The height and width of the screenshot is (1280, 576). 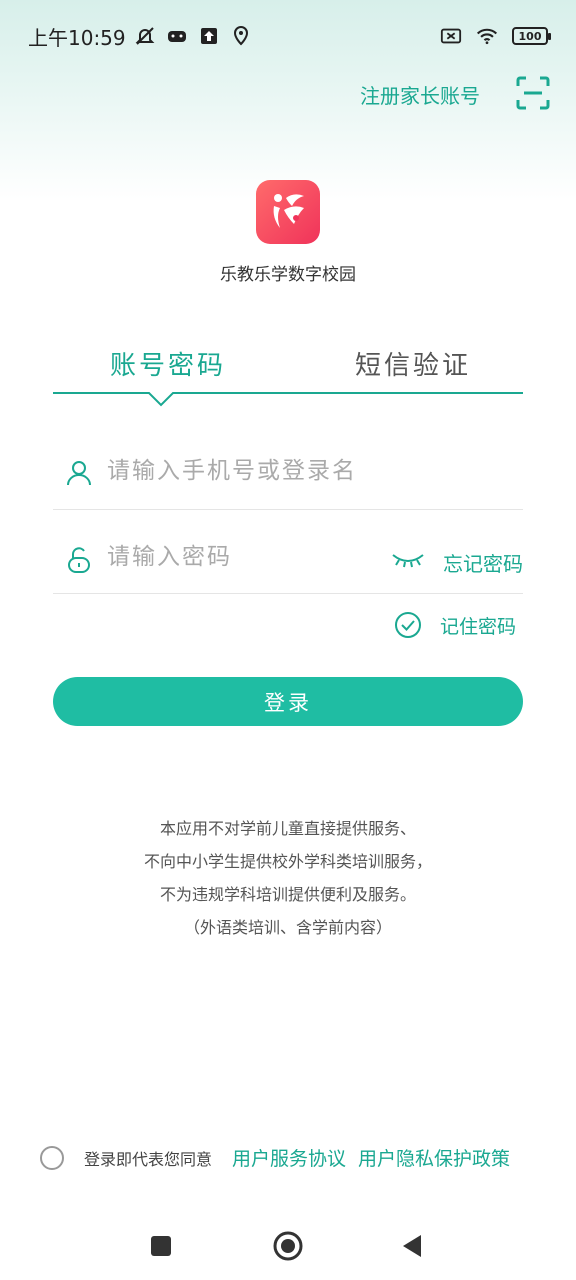 What do you see at coordinates (242, 557) in the screenshot?
I see `password-input` at bounding box center [242, 557].